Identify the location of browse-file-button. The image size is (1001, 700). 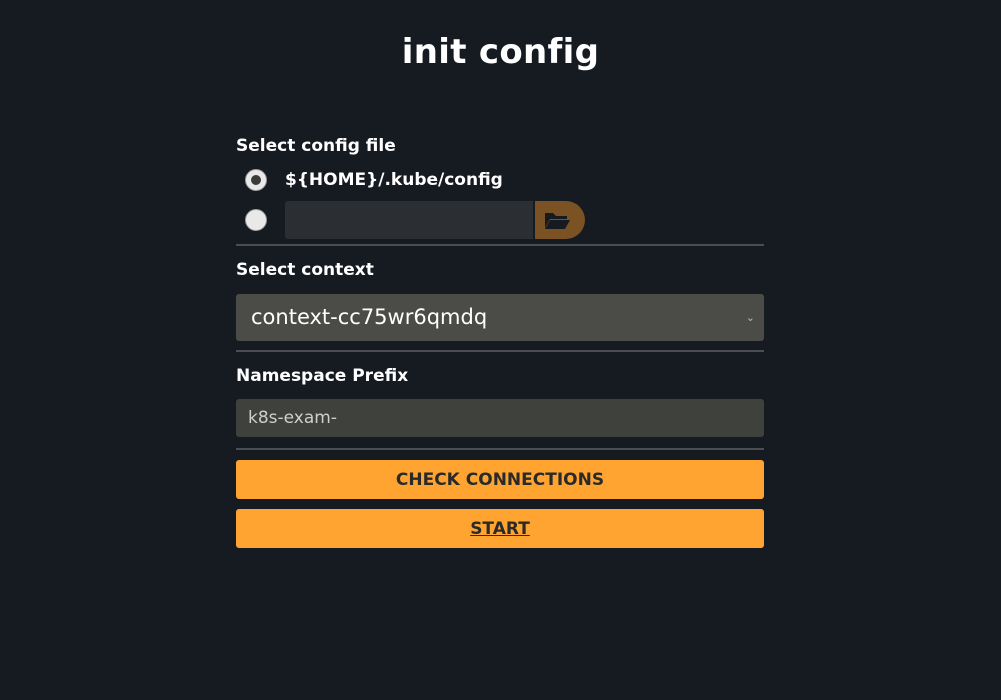
(560, 220).